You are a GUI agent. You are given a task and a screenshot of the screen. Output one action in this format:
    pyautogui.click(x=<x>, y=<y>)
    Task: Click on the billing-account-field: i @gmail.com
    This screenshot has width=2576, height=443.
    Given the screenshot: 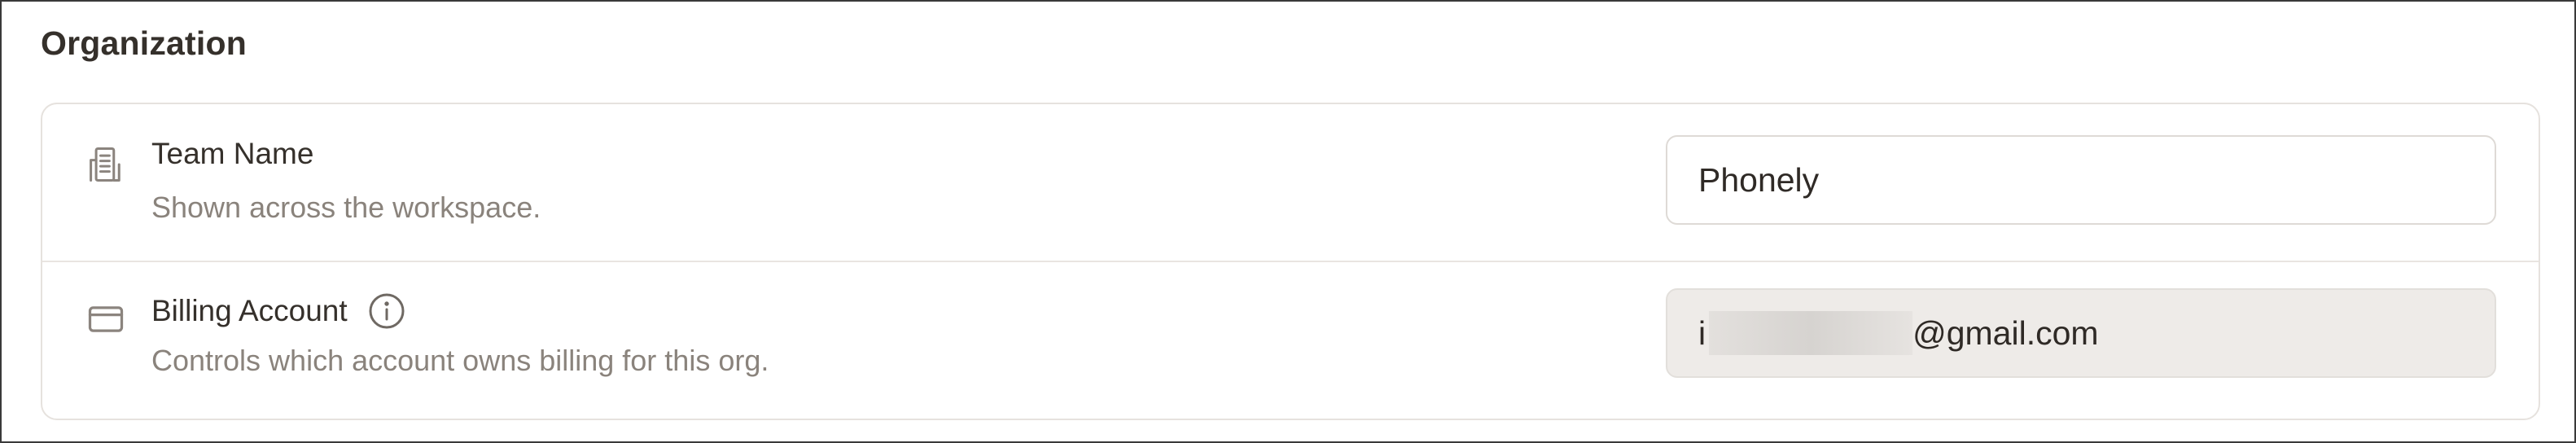 What is the action you would take?
    pyautogui.click(x=2081, y=333)
    